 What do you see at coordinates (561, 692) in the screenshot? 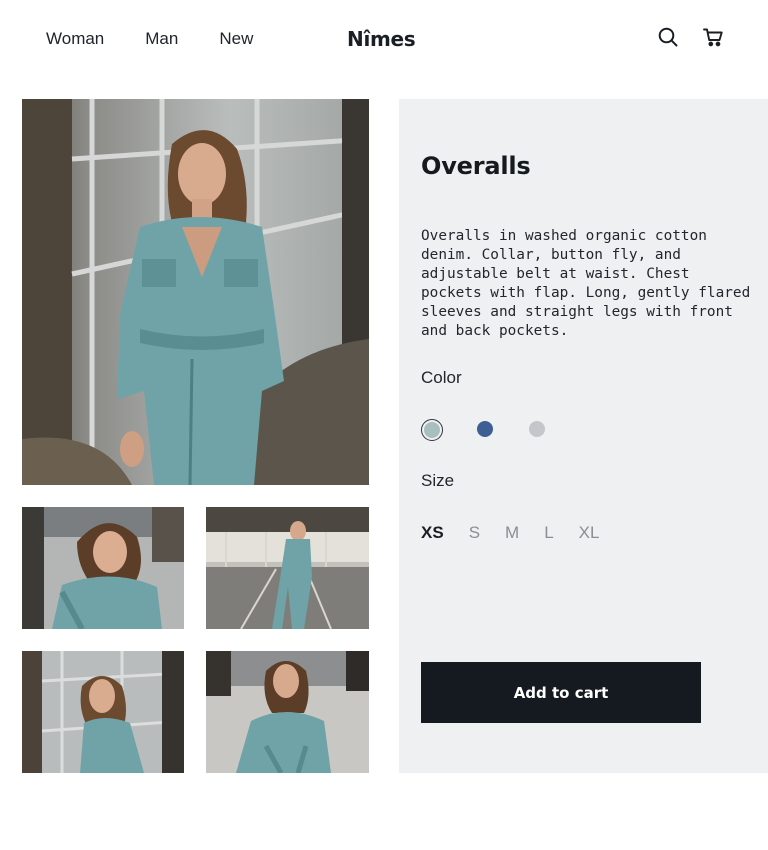
I see `add-to-cart-button: Add to cart` at bounding box center [561, 692].